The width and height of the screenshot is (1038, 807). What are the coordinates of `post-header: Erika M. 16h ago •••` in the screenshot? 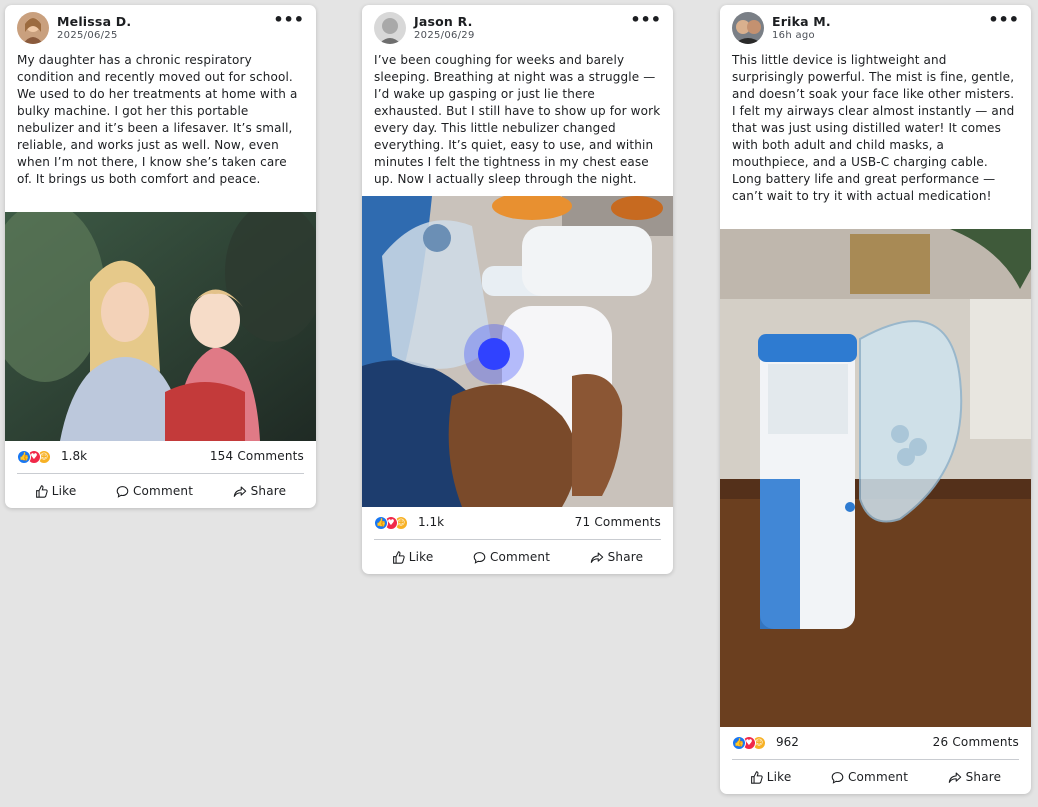 It's located at (875, 27).